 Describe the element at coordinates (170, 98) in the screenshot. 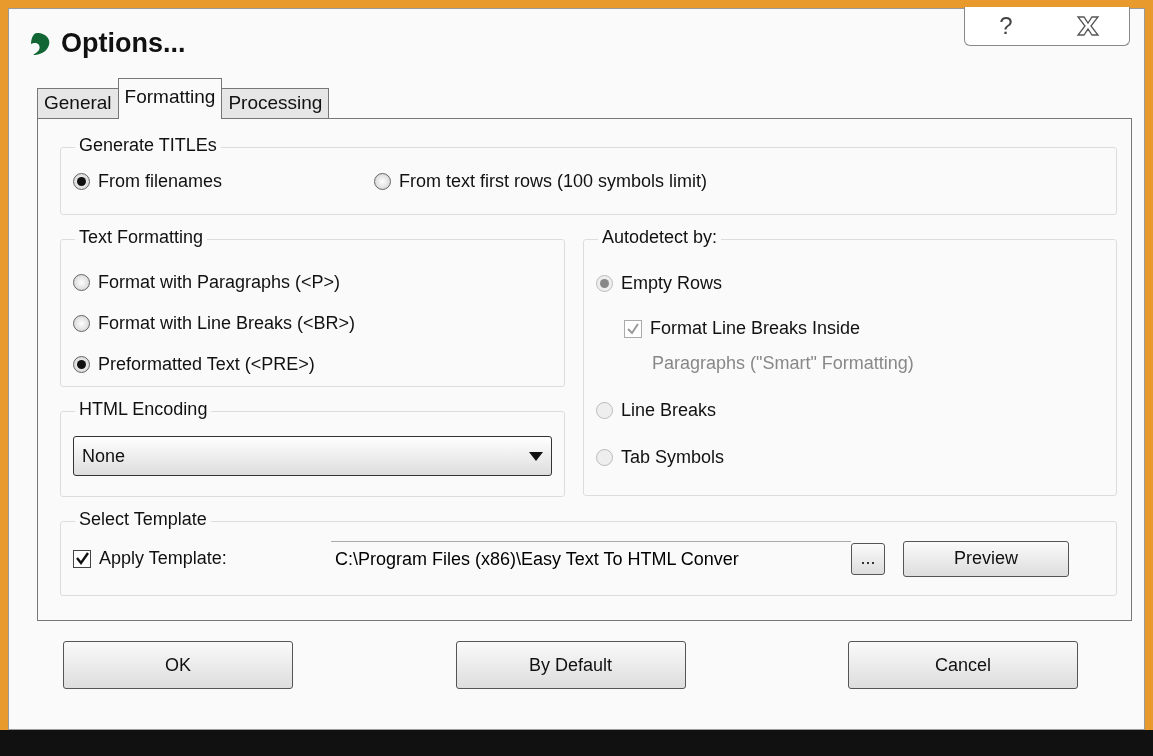

I see `tab: Formatting` at that location.